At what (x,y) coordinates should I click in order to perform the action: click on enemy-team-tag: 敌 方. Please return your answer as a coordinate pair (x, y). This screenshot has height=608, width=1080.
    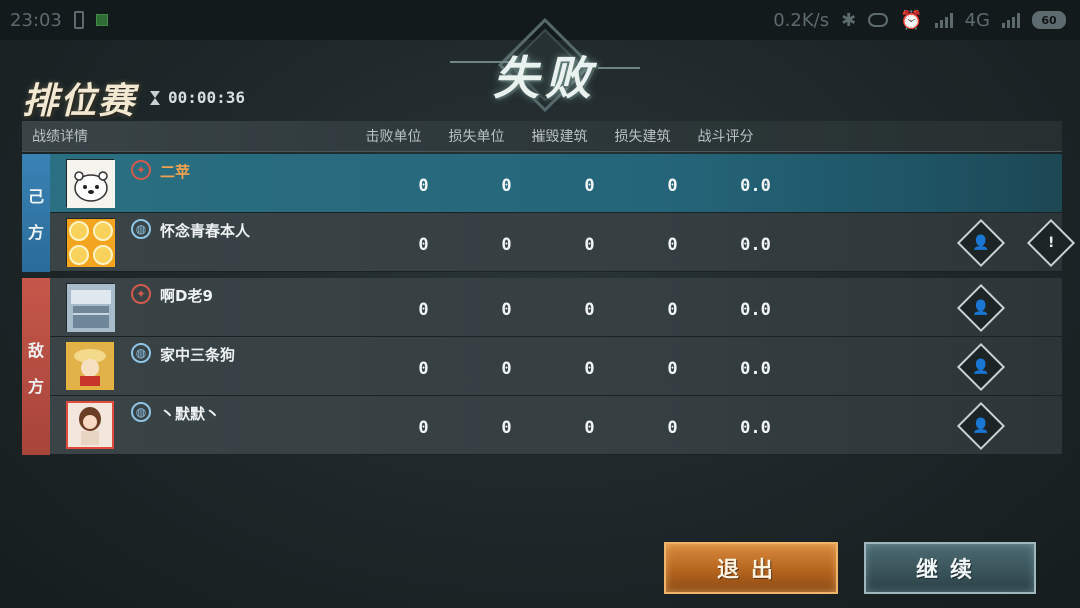
    Looking at the image, I should click on (36, 366).